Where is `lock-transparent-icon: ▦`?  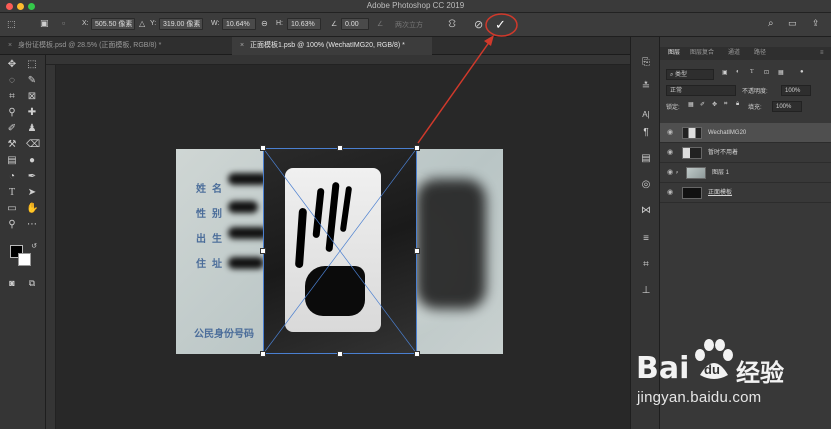 lock-transparent-icon: ▦ is located at coordinates (691, 104).